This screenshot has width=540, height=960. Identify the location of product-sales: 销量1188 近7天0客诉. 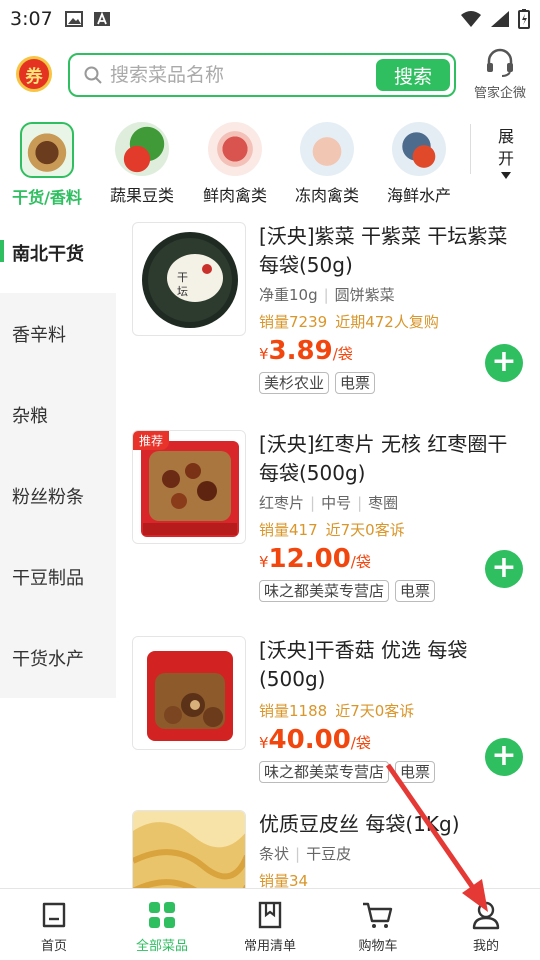
(394, 710).